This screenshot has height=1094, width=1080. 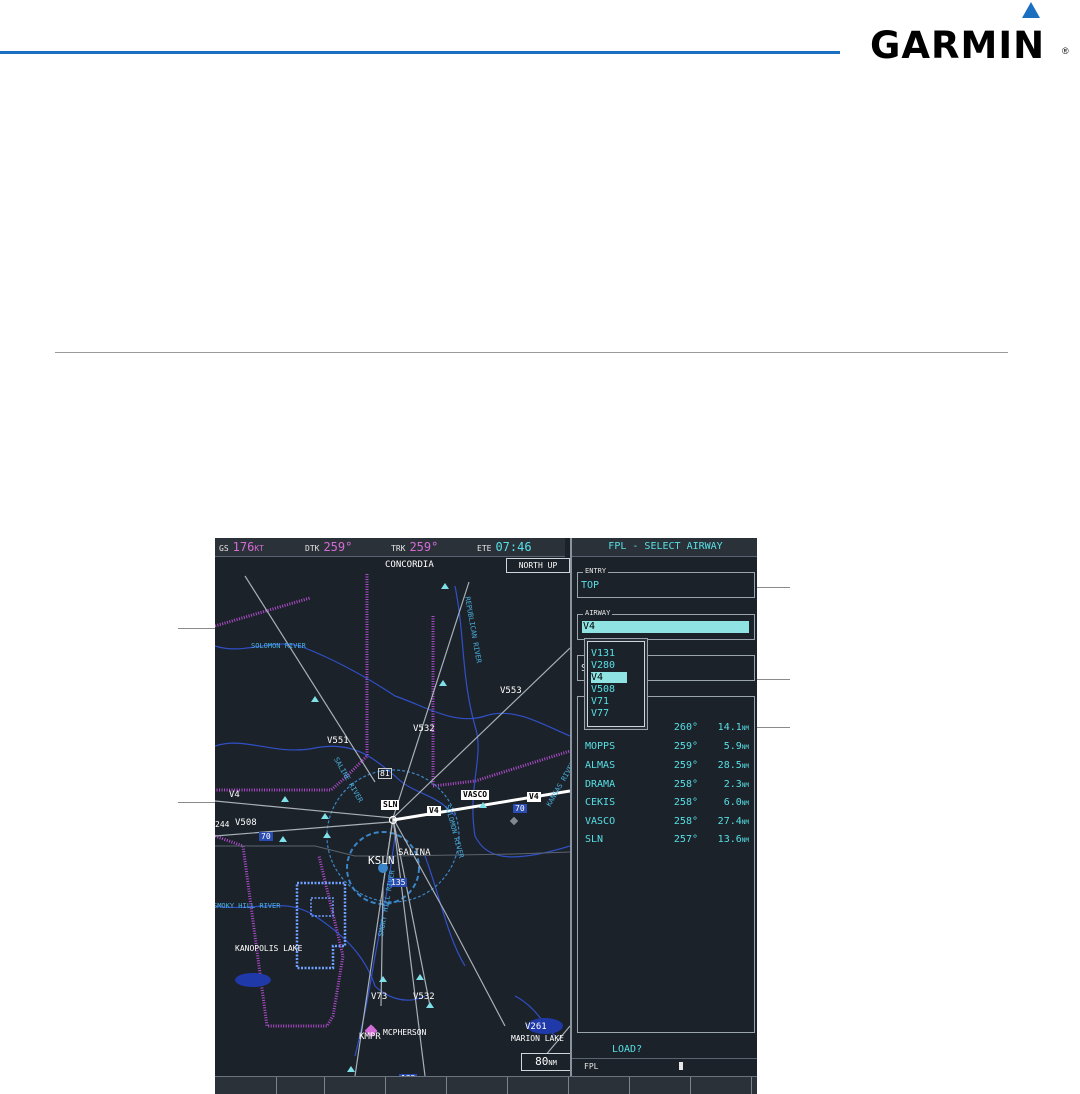 What do you see at coordinates (664, 1066) in the screenshot?
I see `fpl-footer: FPL` at bounding box center [664, 1066].